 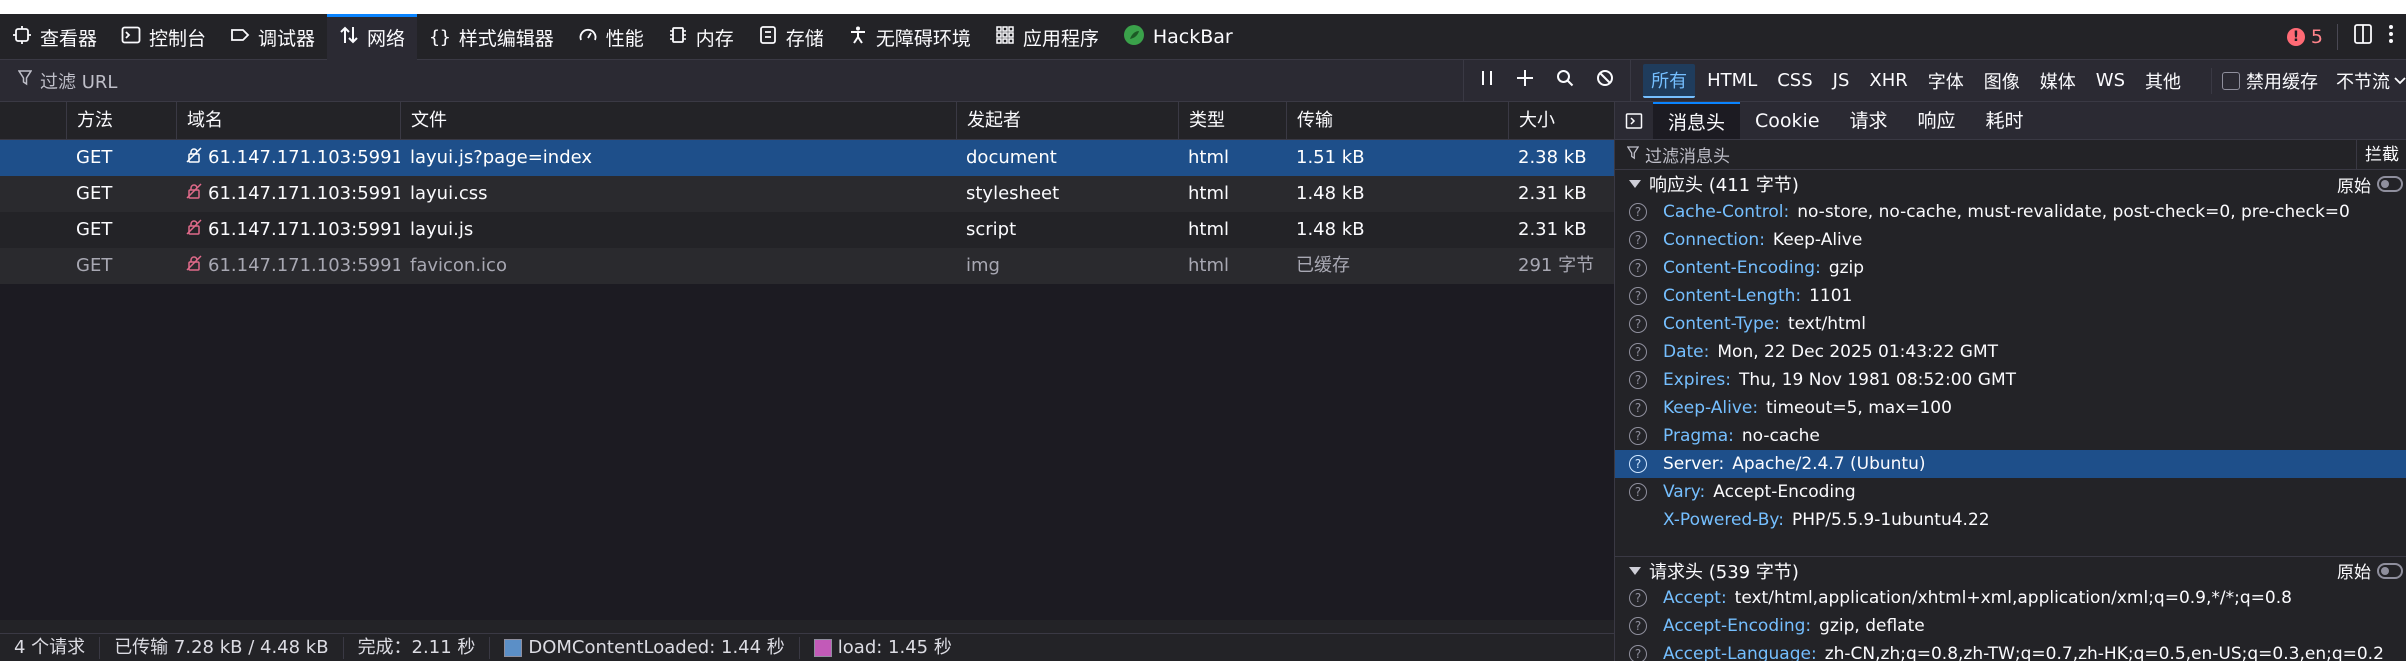 I want to click on dock-options-icon, so click(x=2363, y=36).